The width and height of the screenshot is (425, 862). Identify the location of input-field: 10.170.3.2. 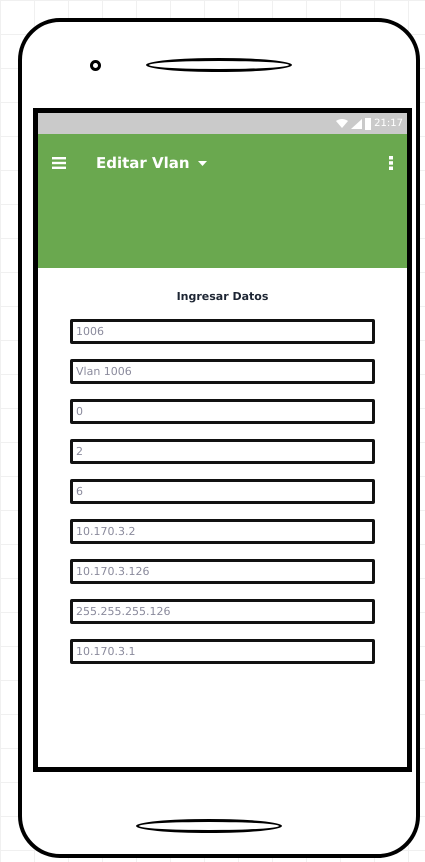
(222, 531).